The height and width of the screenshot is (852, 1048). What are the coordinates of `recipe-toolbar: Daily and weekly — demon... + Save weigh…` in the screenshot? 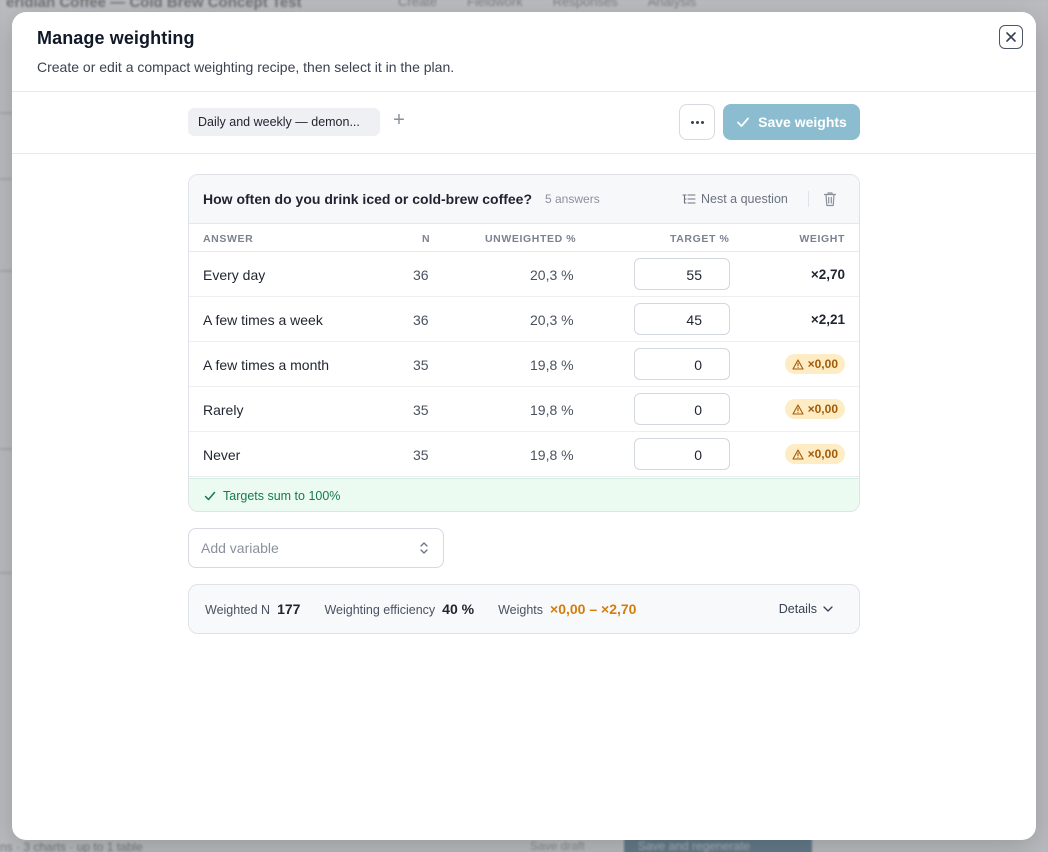 It's located at (524, 123).